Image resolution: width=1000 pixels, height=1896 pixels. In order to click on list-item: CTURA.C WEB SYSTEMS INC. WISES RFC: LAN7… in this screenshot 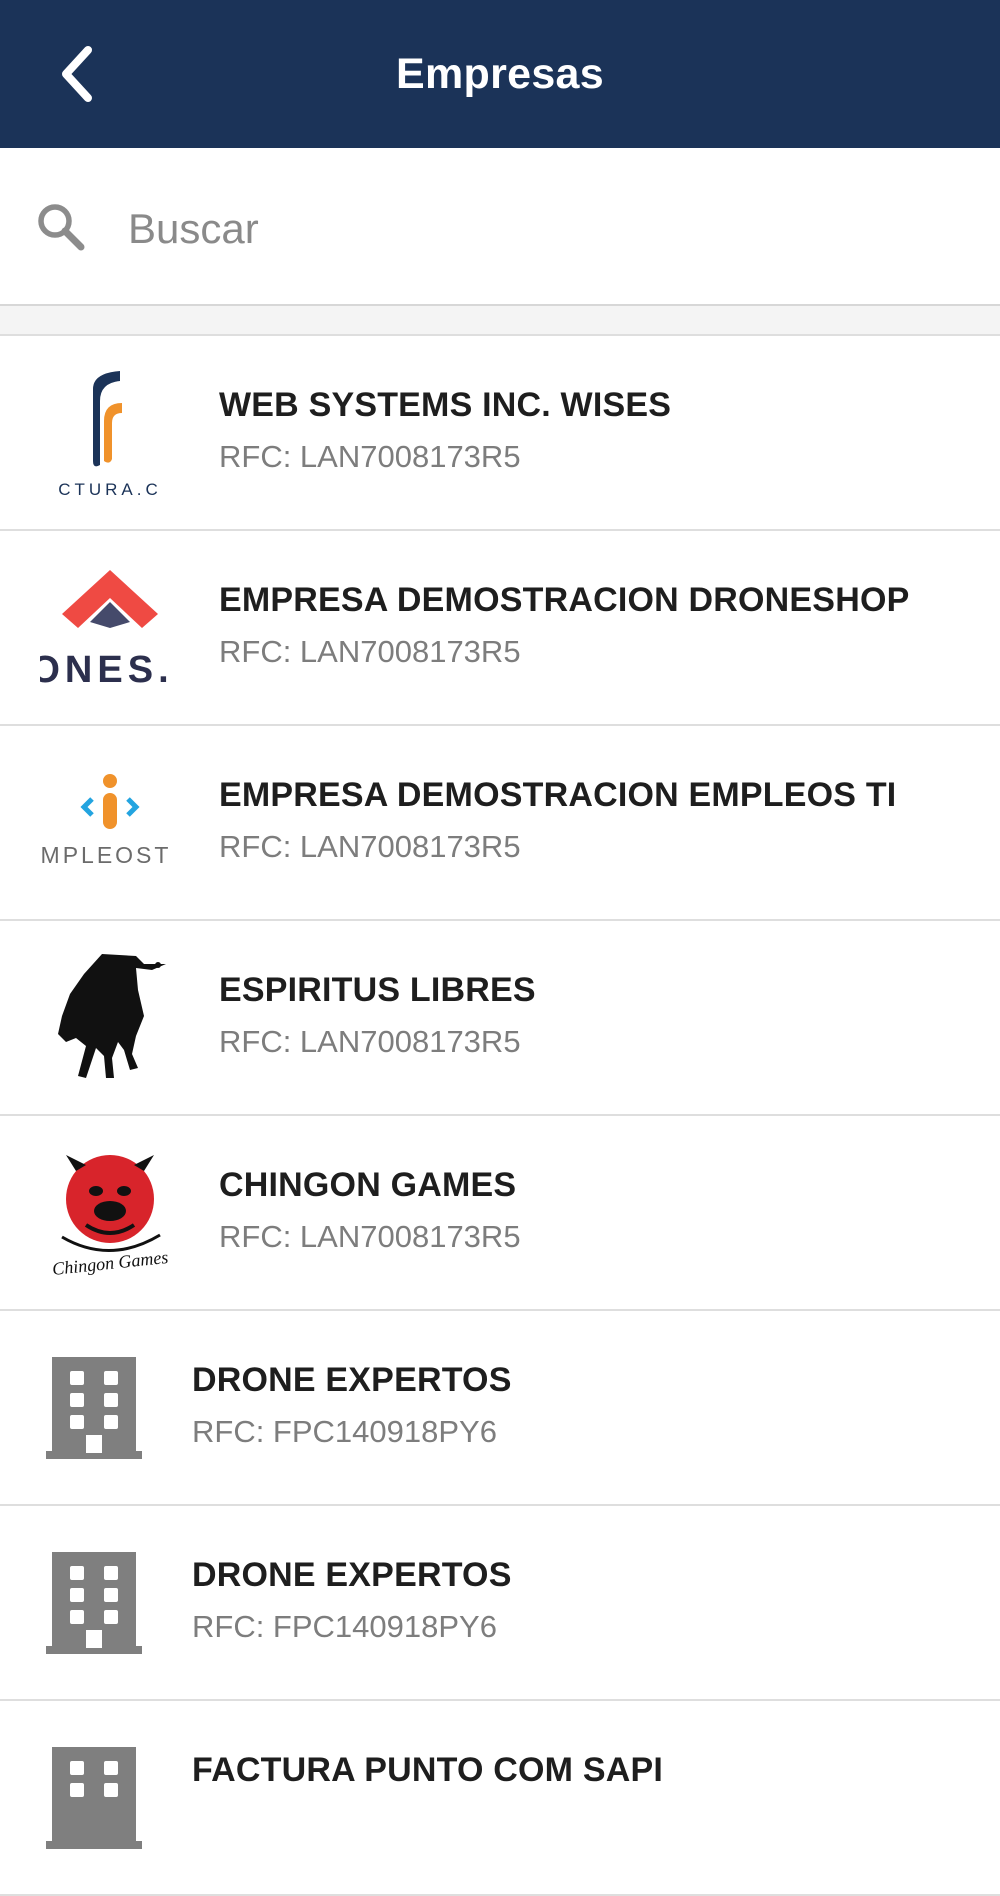, I will do `click(500, 433)`.